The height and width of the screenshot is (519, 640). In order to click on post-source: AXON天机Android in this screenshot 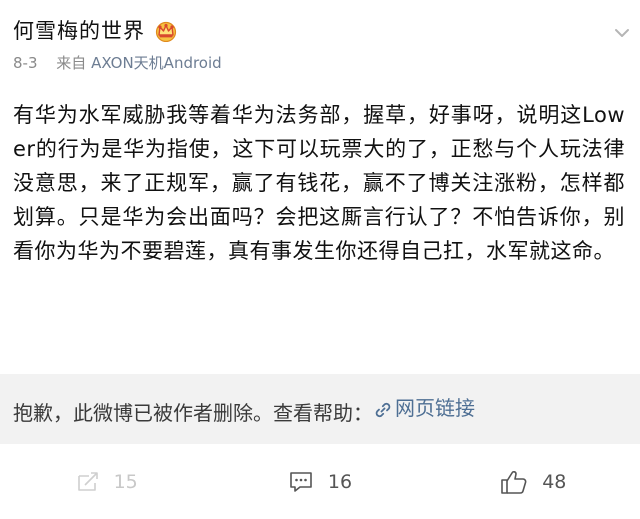, I will do `click(156, 63)`.